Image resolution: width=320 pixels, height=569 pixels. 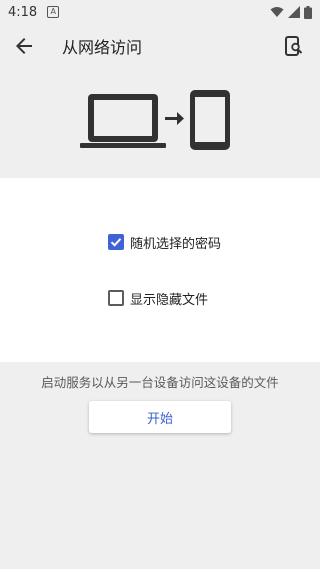 What do you see at coordinates (160, 417) in the screenshot?
I see `start-button: 开始` at bounding box center [160, 417].